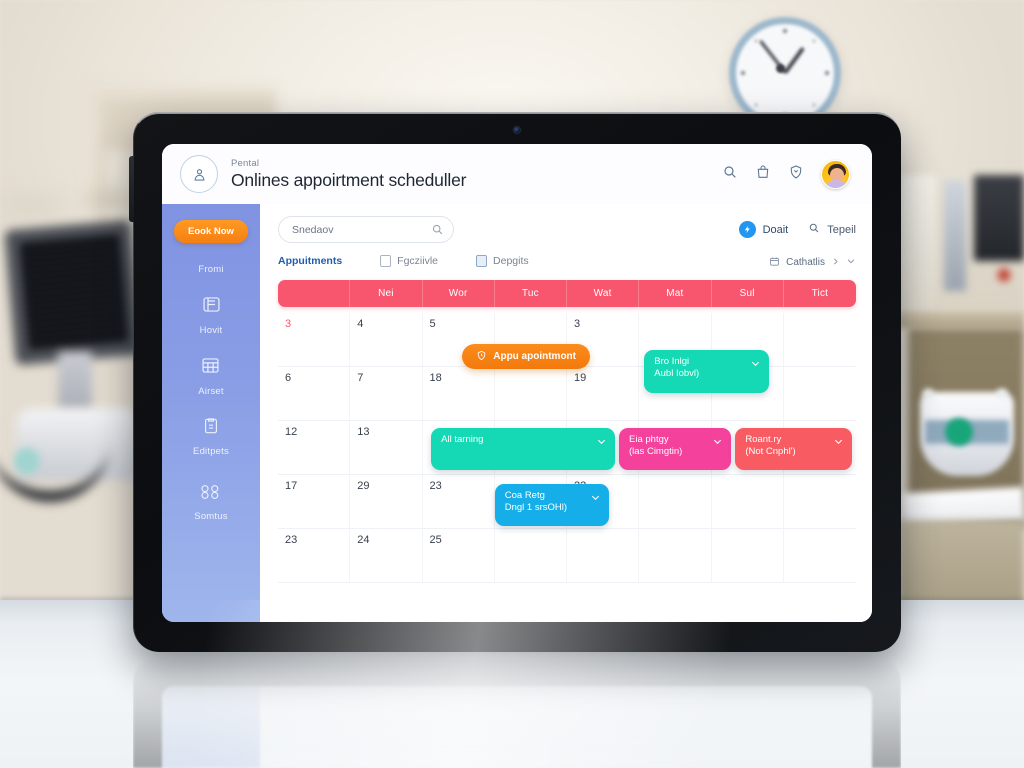  I want to click on sidebar-item-home: Fromi, so click(210, 269).